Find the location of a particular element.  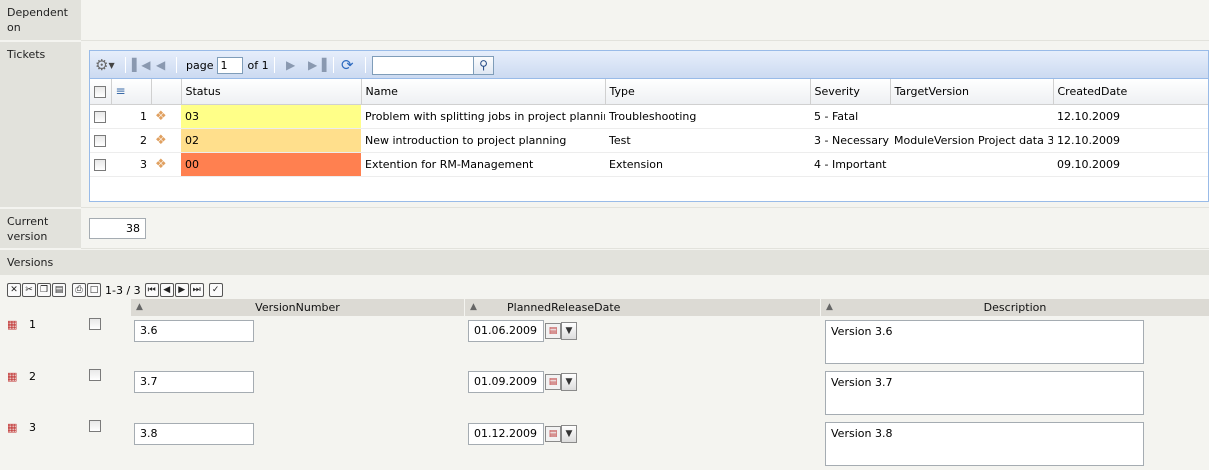

column-header-status: Status is located at coordinates (271, 92).